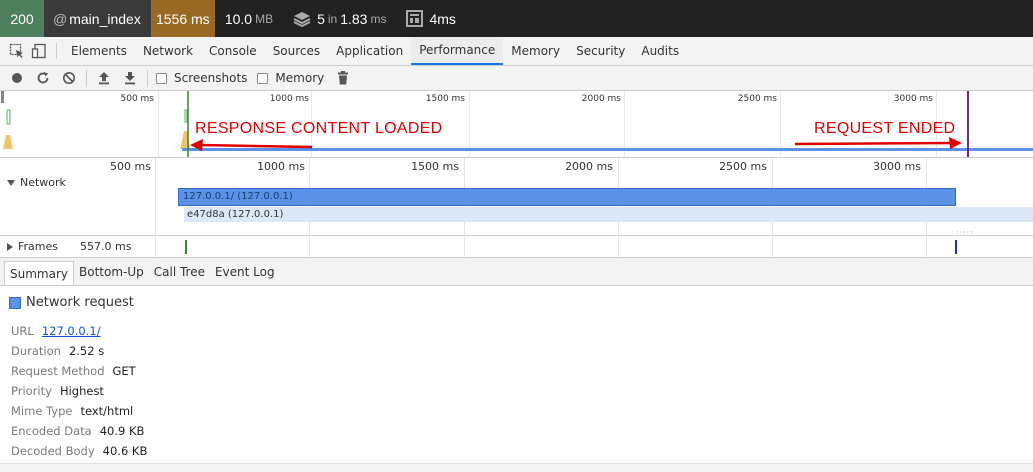  I want to click on tab-sources: Sources, so click(296, 51).